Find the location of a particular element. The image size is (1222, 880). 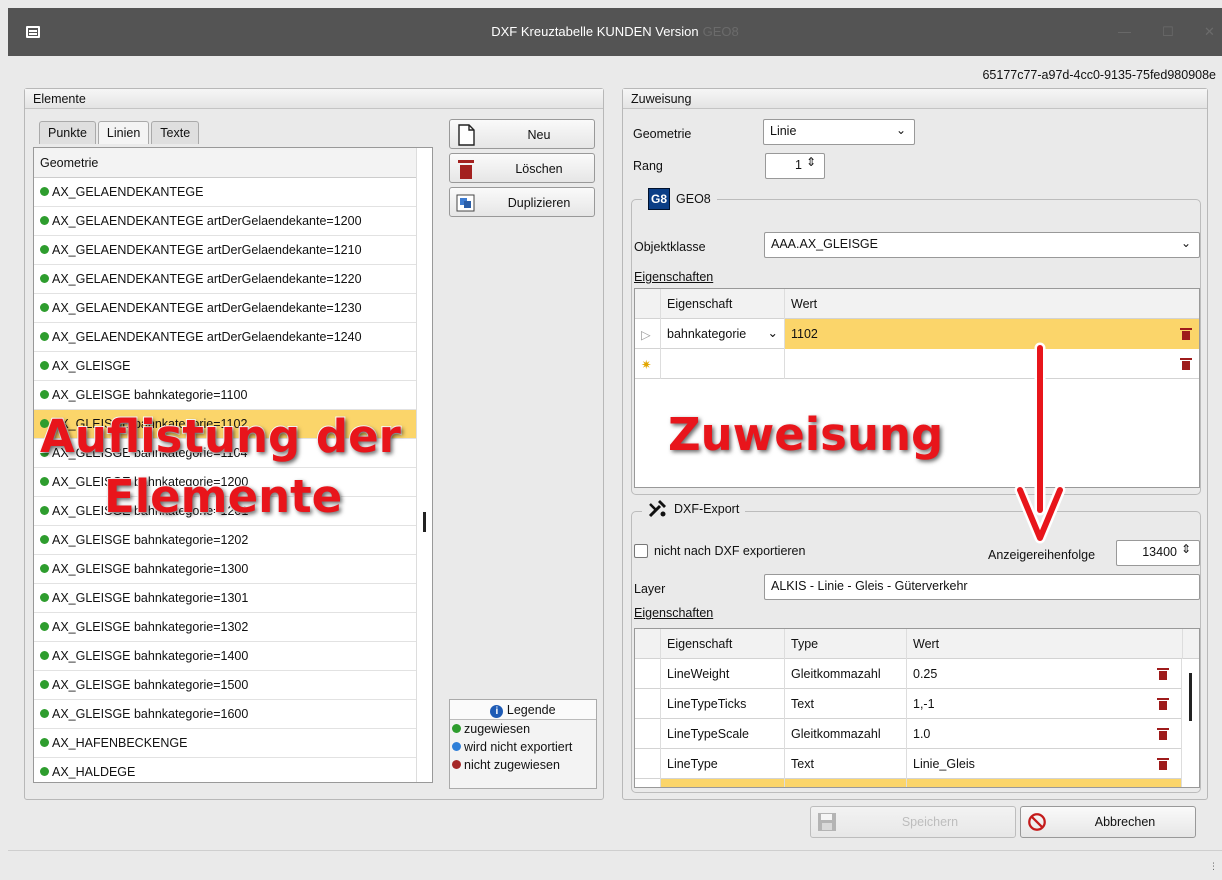

list-item: AX_GLEISGE bahnkategorie=1302 is located at coordinates (226, 627).